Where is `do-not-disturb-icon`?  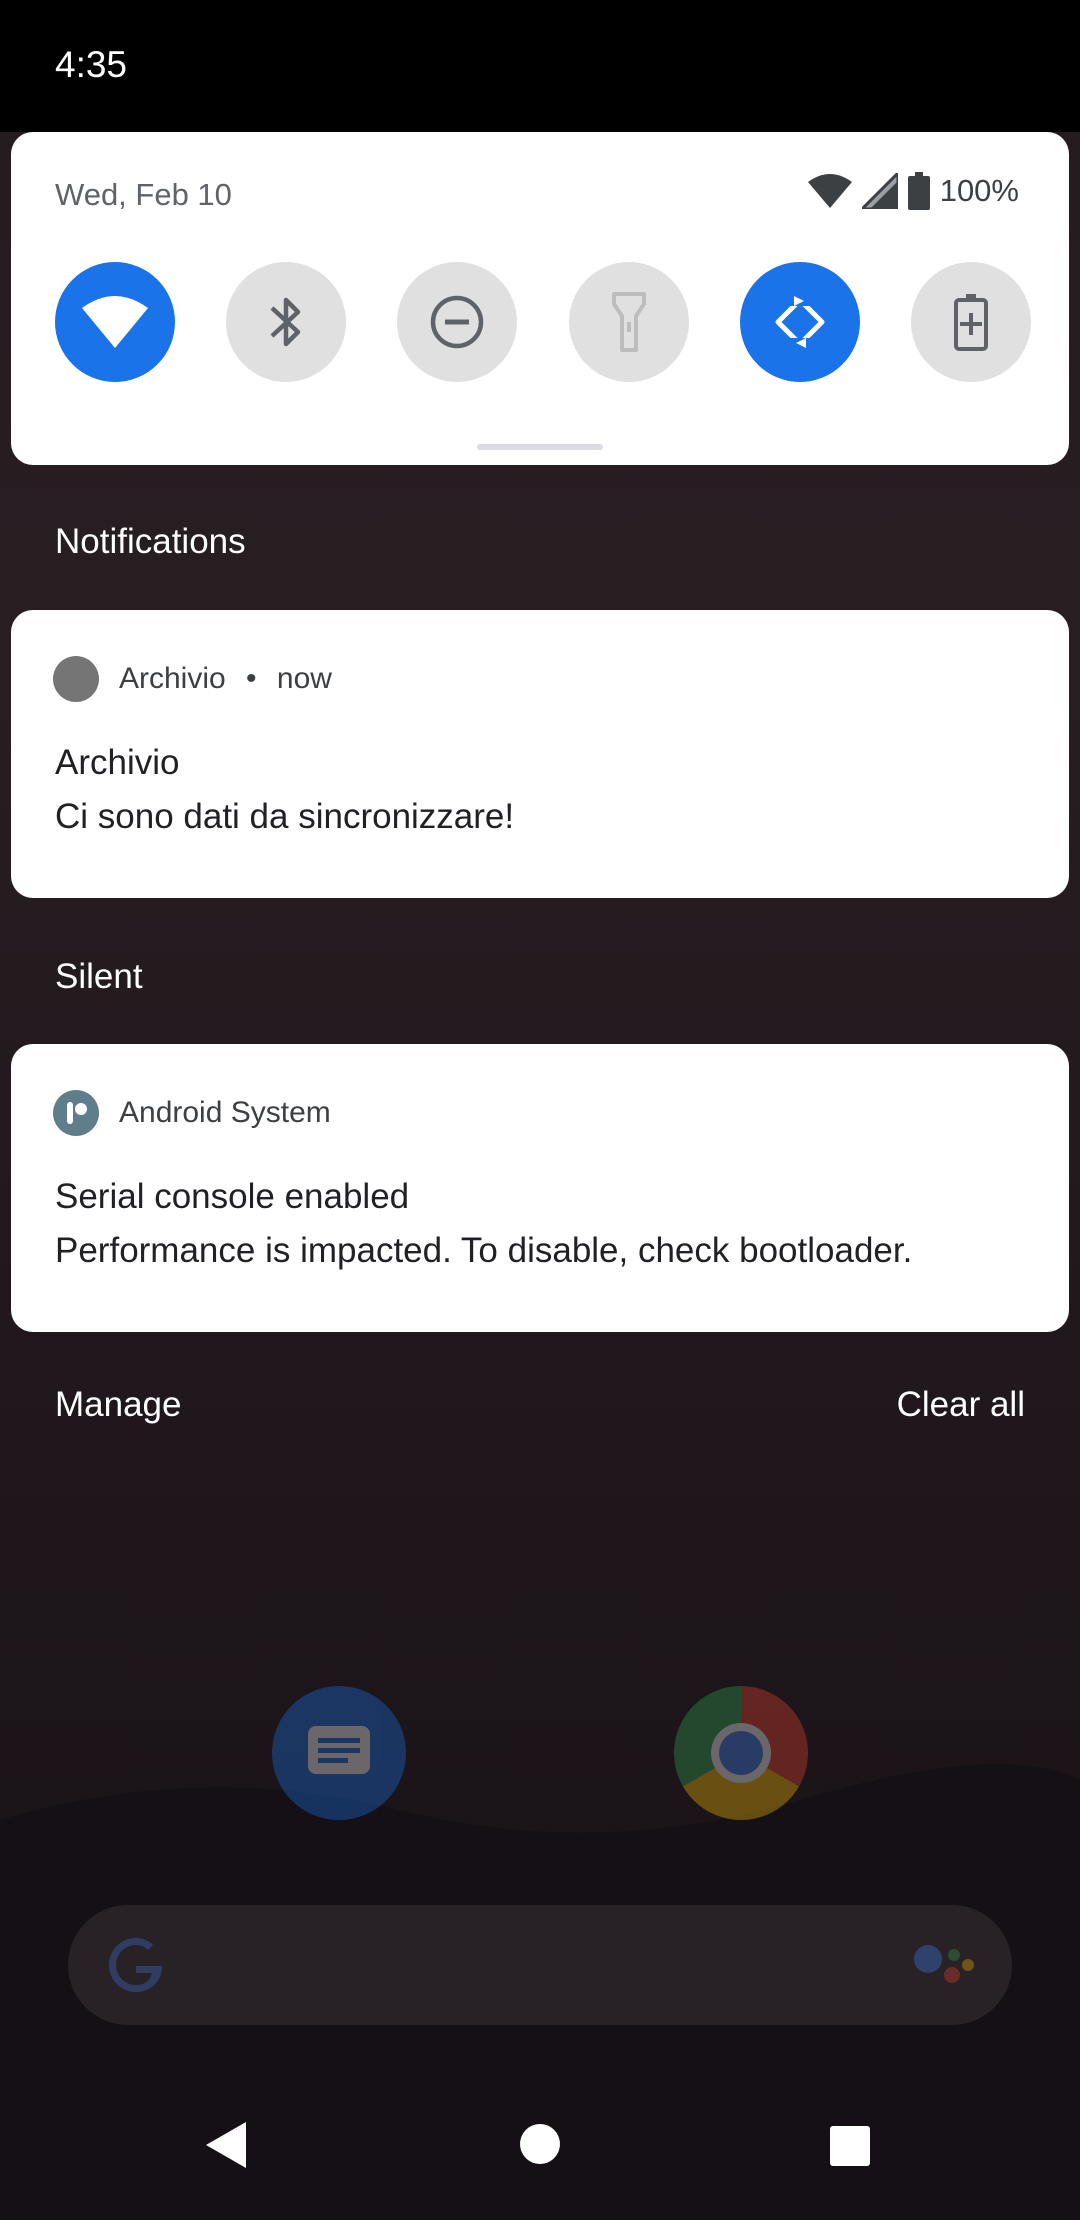
do-not-disturb-icon is located at coordinates (457, 322).